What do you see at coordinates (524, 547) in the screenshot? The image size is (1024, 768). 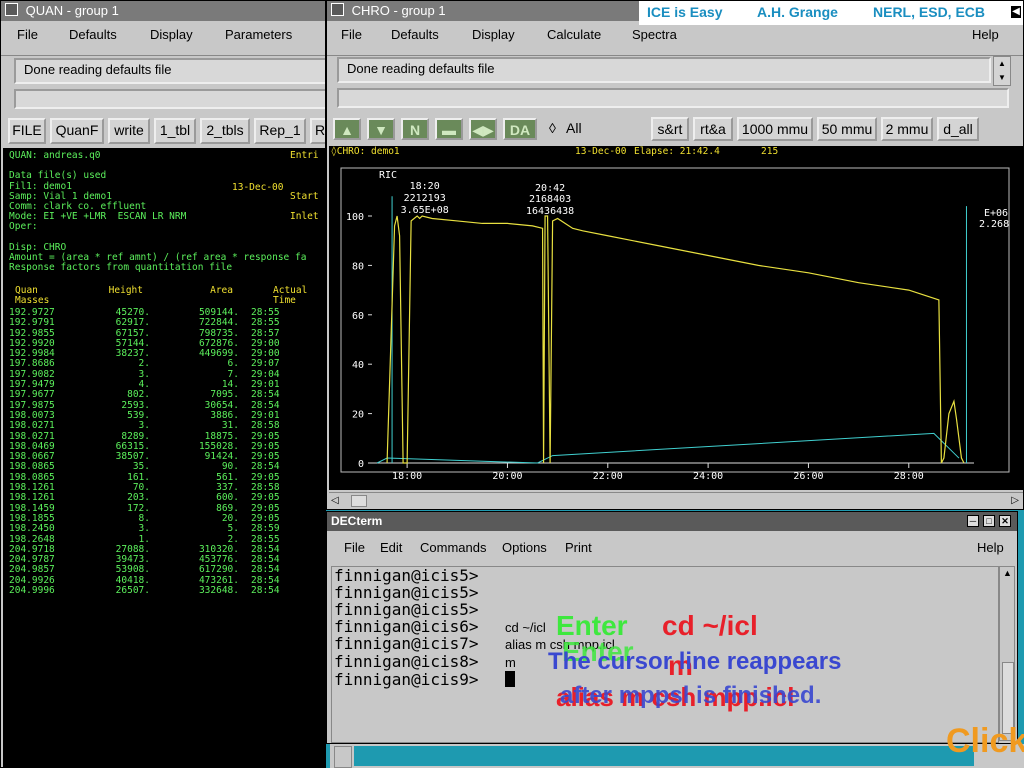 I see `decterm-menu-options: Options` at bounding box center [524, 547].